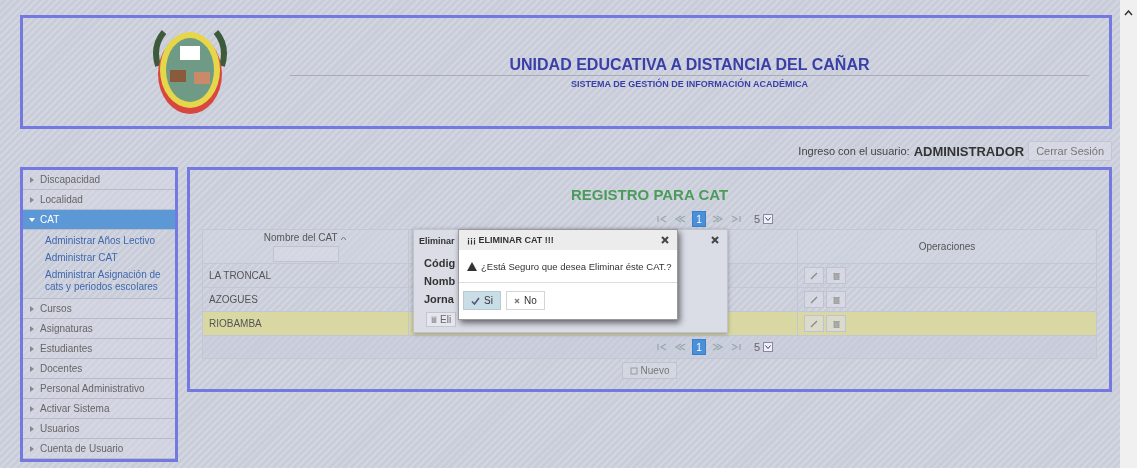 The height and width of the screenshot is (468, 1137). Describe the element at coordinates (305, 323) in the screenshot. I see `table-cell: RIOBAMBA` at that location.